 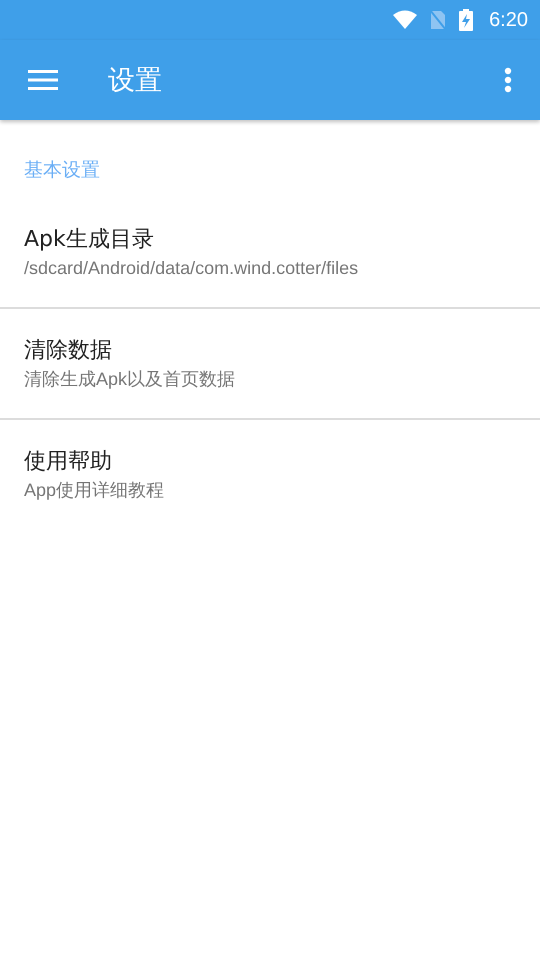 What do you see at coordinates (270, 473) in the screenshot?
I see `settings-item: 使用帮助 App使用详细教程` at bounding box center [270, 473].